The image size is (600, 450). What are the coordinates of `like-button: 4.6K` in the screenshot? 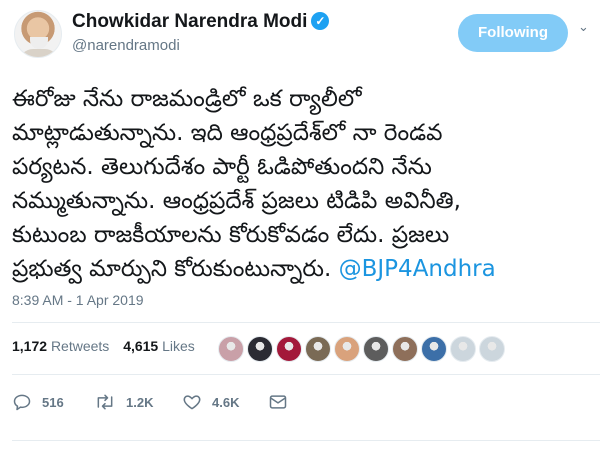 It's located at (210, 402).